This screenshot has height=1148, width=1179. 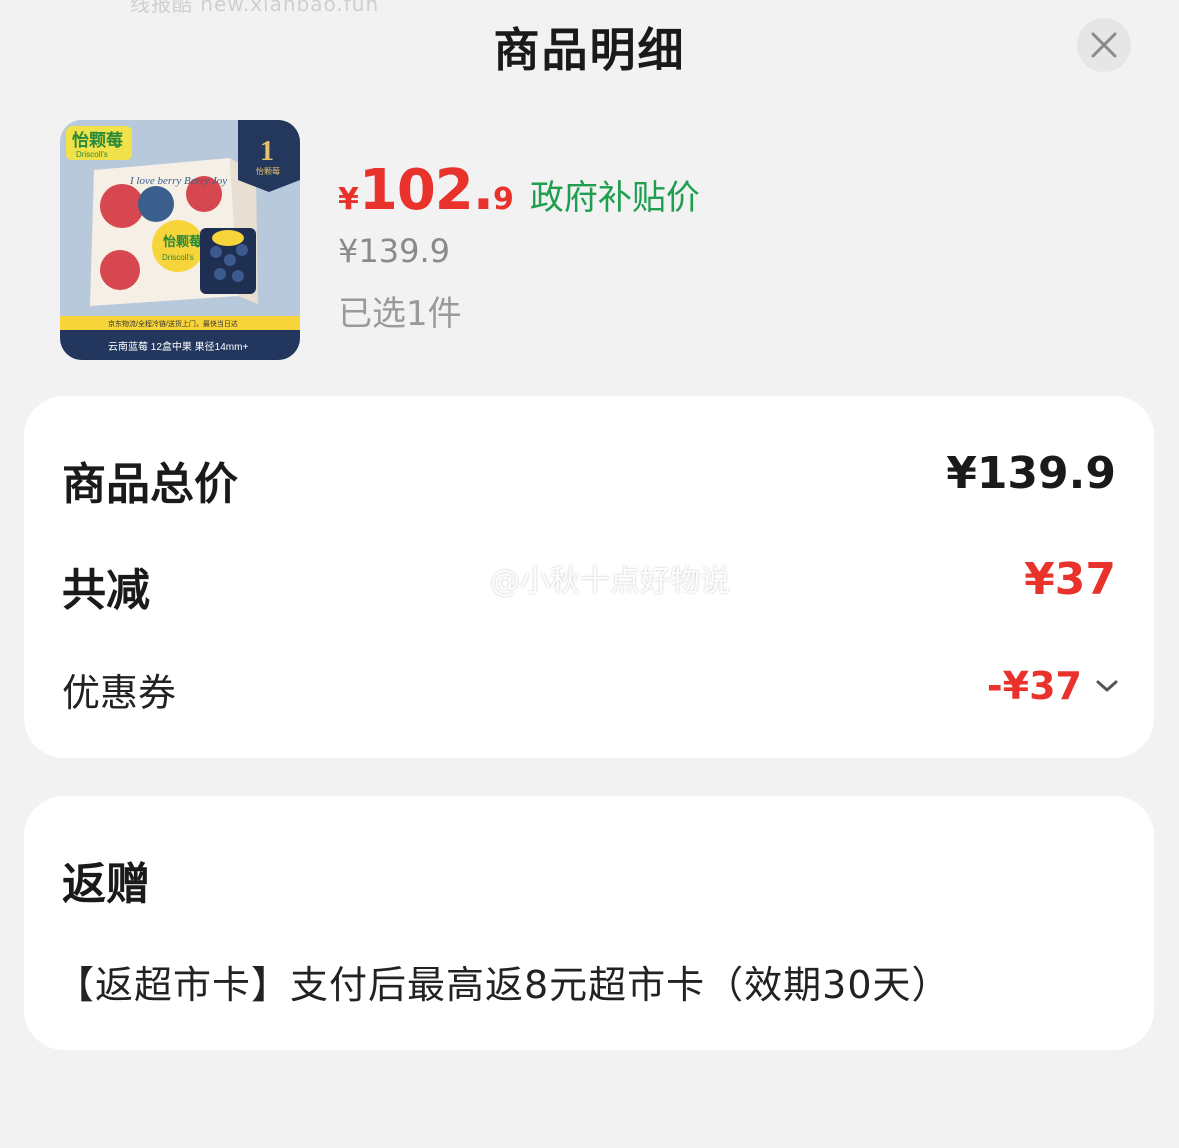 I want to click on close-button, so click(x=1104, y=45).